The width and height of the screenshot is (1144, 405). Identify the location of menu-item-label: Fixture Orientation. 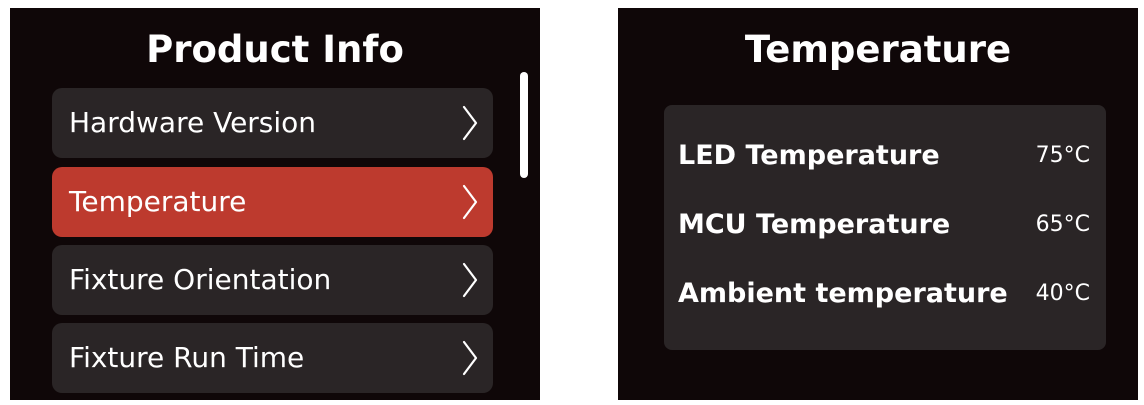
(200, 279).